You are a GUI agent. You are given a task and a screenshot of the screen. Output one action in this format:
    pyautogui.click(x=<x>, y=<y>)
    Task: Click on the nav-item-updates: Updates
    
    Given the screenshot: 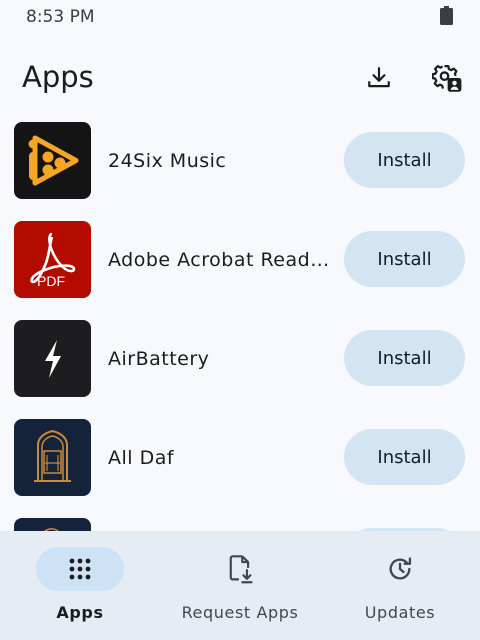 What is the action you would take?
    pyautogui.click(x=400, y=585)
    